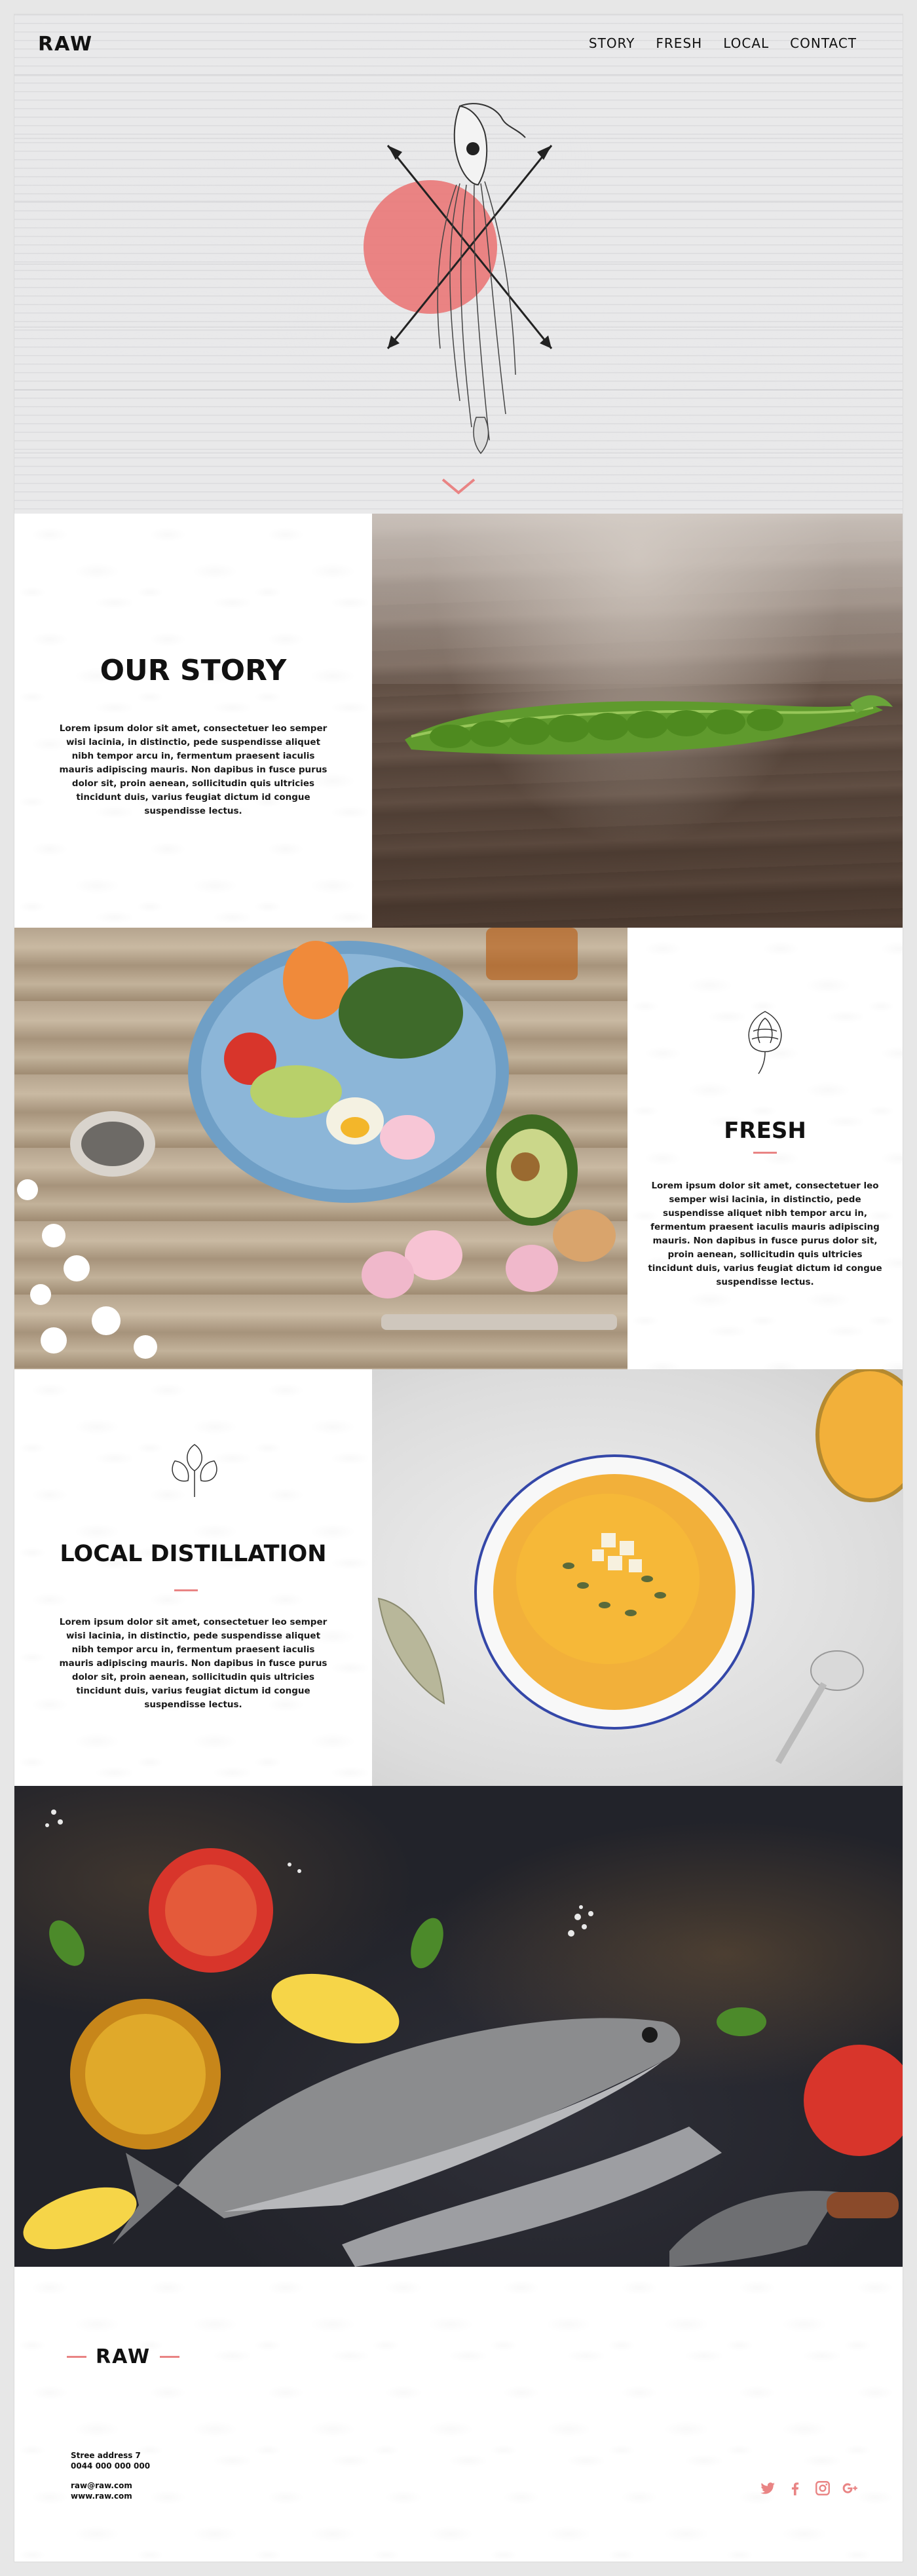  What do you see at coordinates (679, 43) in the screenshot?
I see `nav-fresh: FRESH` at bounding box center [679, 43].